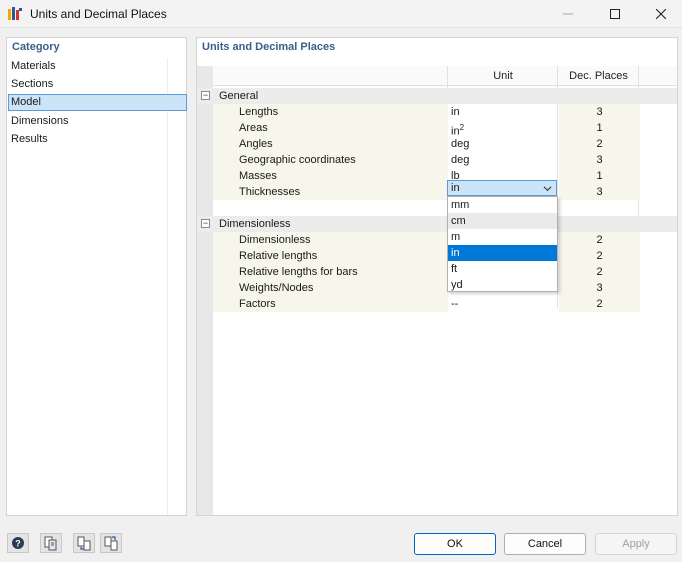  Describe the element at coordinates (298, 272) in the screenshot. I see `row-label: Relative lengths for bars` at that location.